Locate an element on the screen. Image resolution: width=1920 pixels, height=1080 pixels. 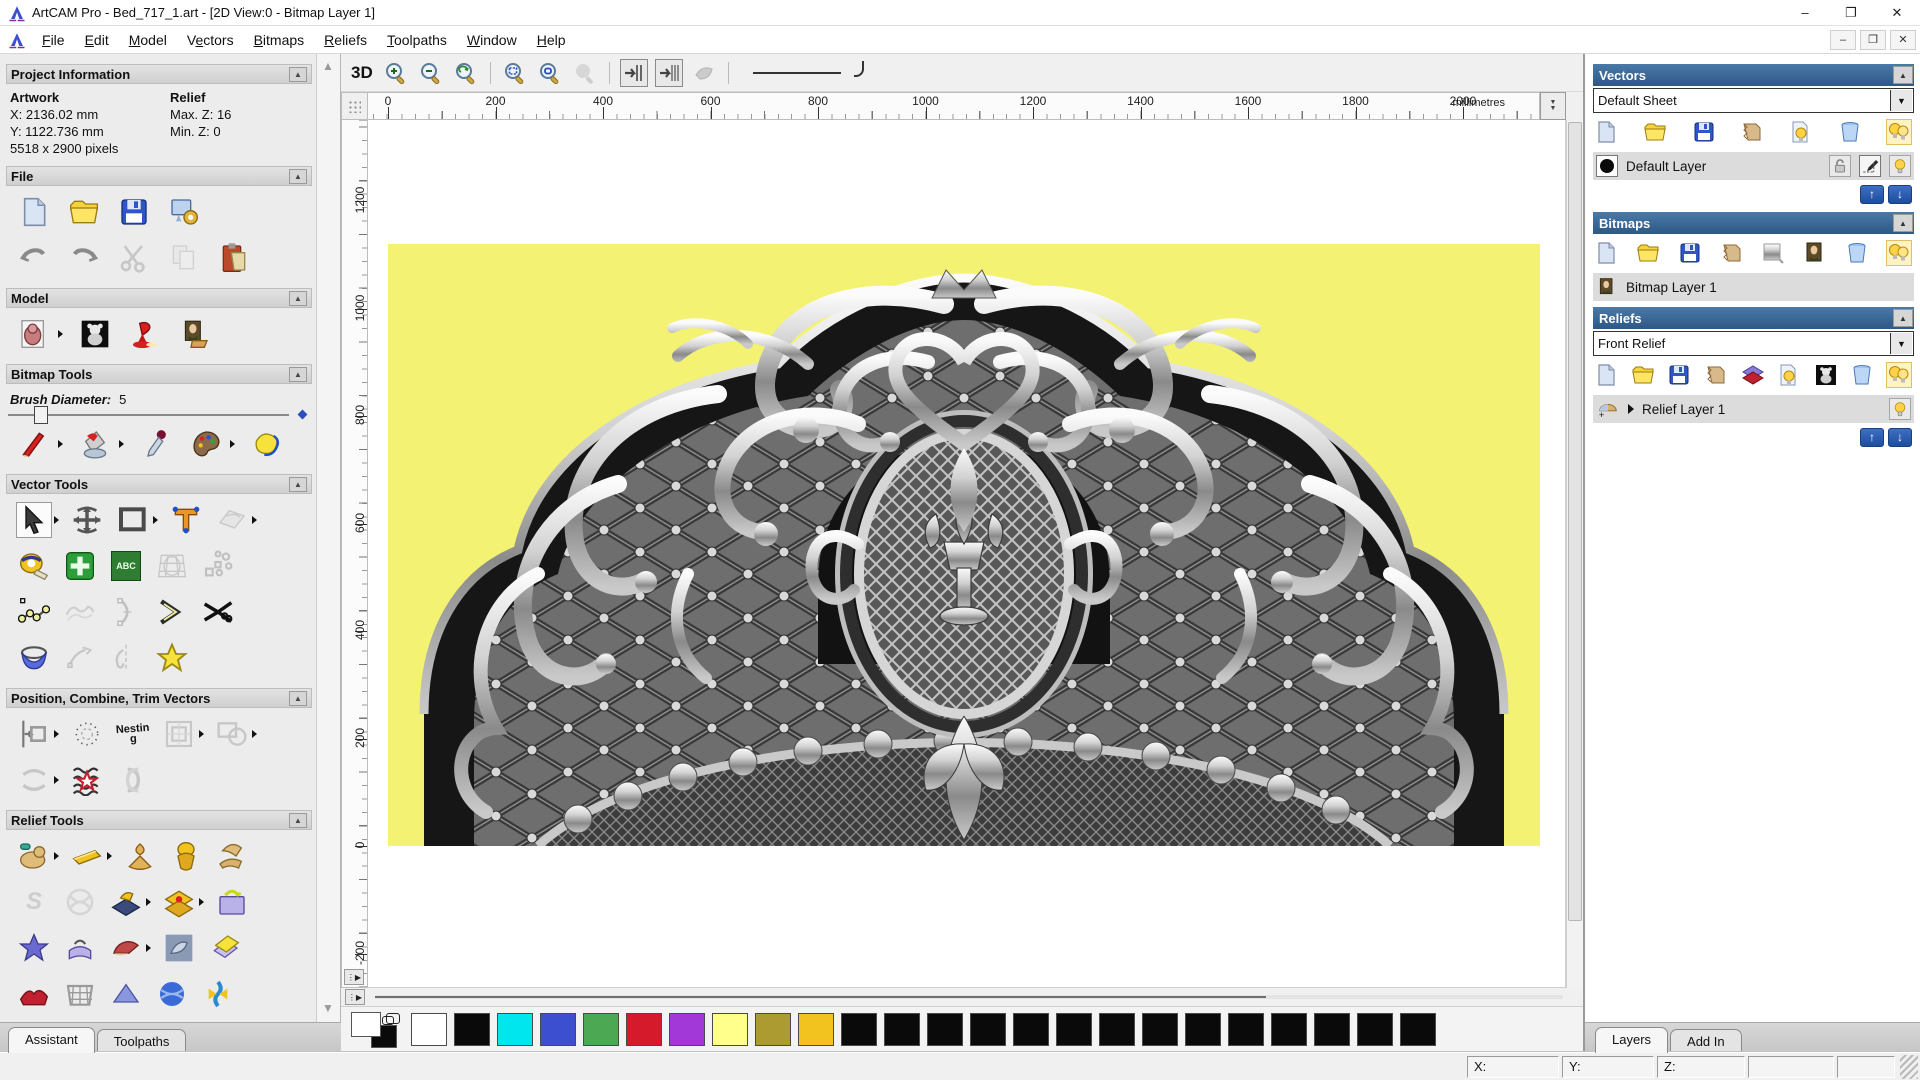
resize-grip-icon is located at coordinates (1909, 1066).